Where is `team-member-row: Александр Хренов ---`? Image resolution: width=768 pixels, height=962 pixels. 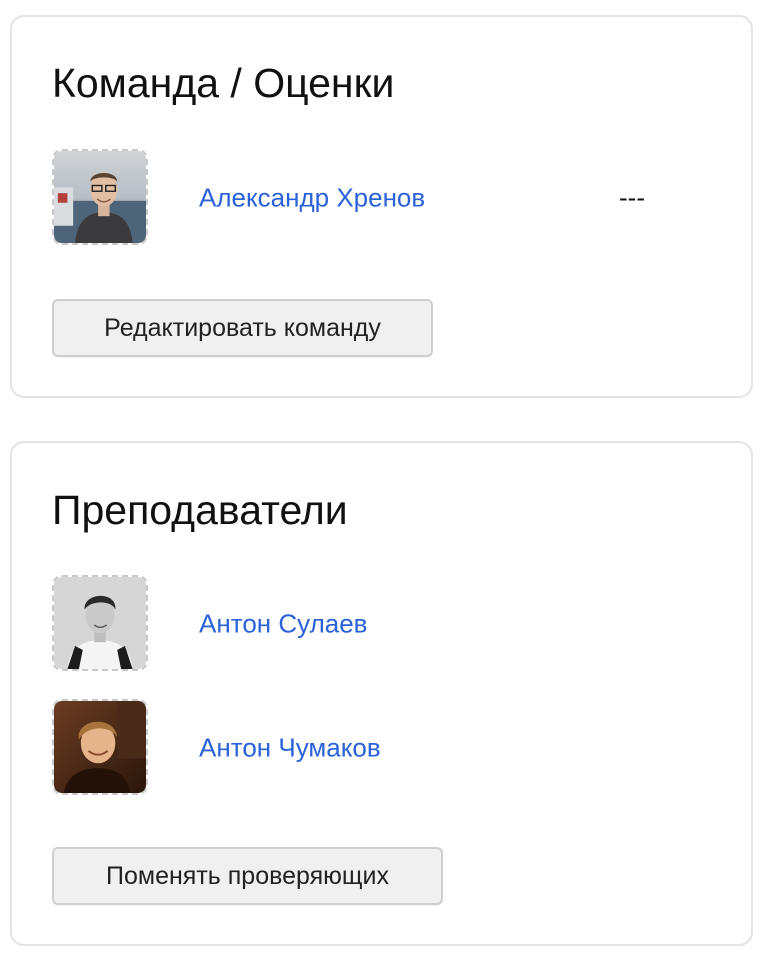 team-member-row: Александр Хренов --- is located at coordinates (382, 198).